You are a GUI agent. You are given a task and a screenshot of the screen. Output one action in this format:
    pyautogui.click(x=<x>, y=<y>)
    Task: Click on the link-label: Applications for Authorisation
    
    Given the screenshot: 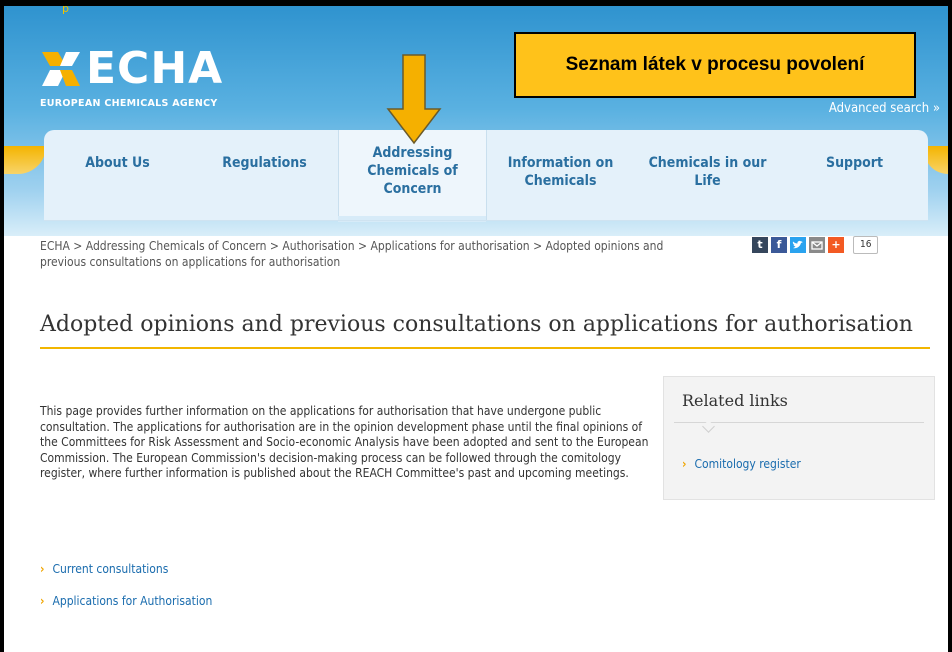 What is the action you would take?
    pyautogui.click(x=132, y=601)
    